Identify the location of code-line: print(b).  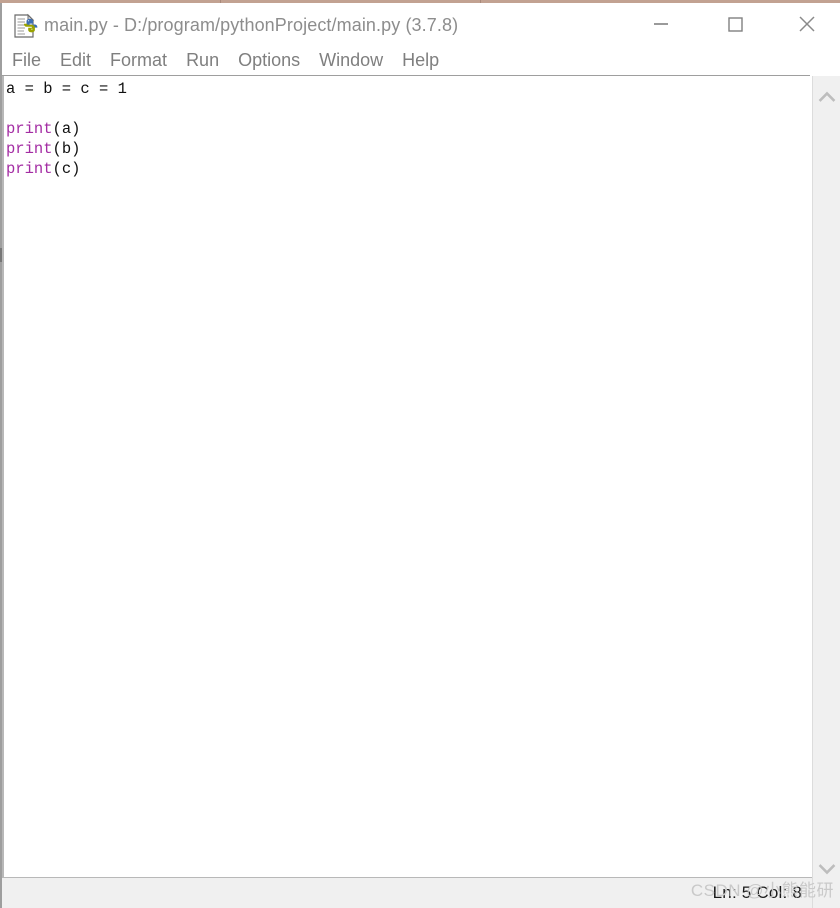
(408, 149).